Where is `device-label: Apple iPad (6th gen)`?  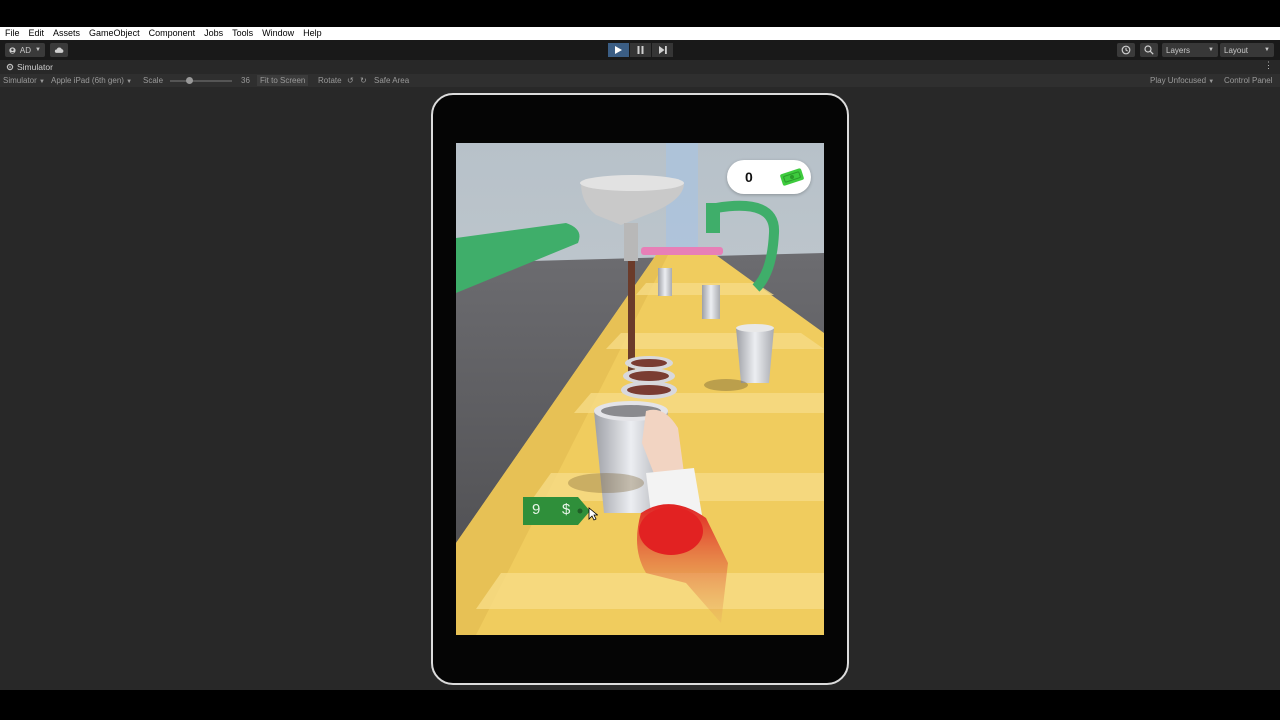 device-label: Apple iPad (6th gen) is located at coordinates (87, 80).